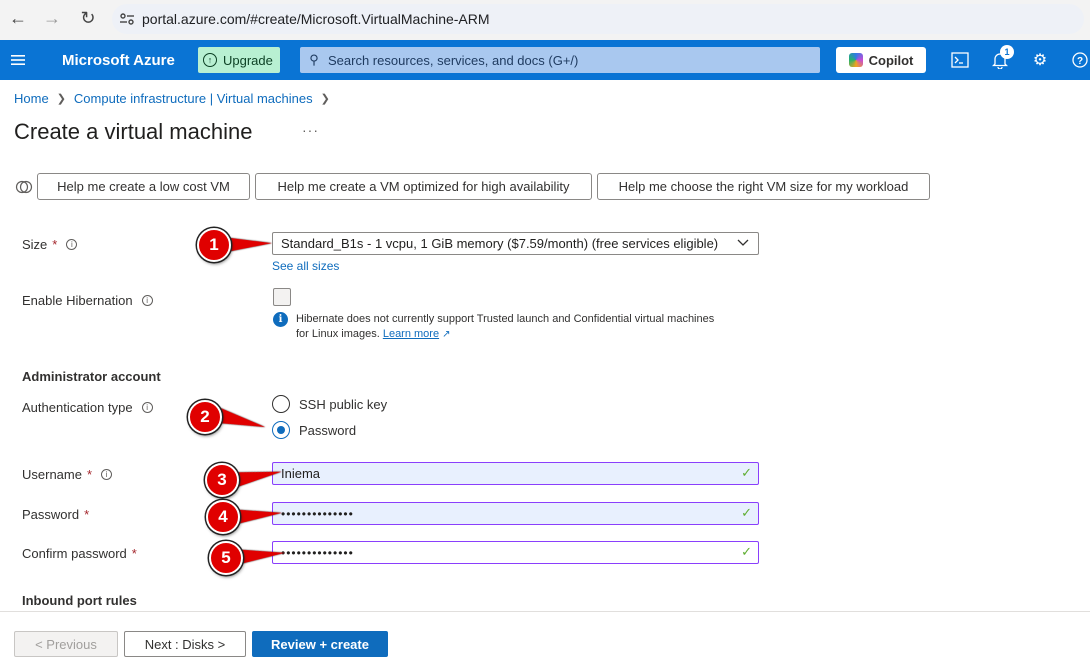  I want to click on review-create-button: Review + create, so click(320, 644).